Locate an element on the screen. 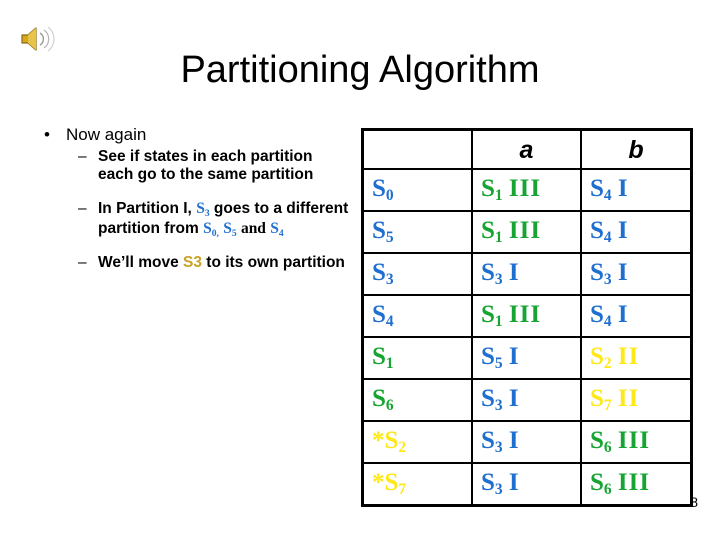 This screenshot has width=720, height=540. state-s5-inline: S5 is located at coordinates (230, 229).